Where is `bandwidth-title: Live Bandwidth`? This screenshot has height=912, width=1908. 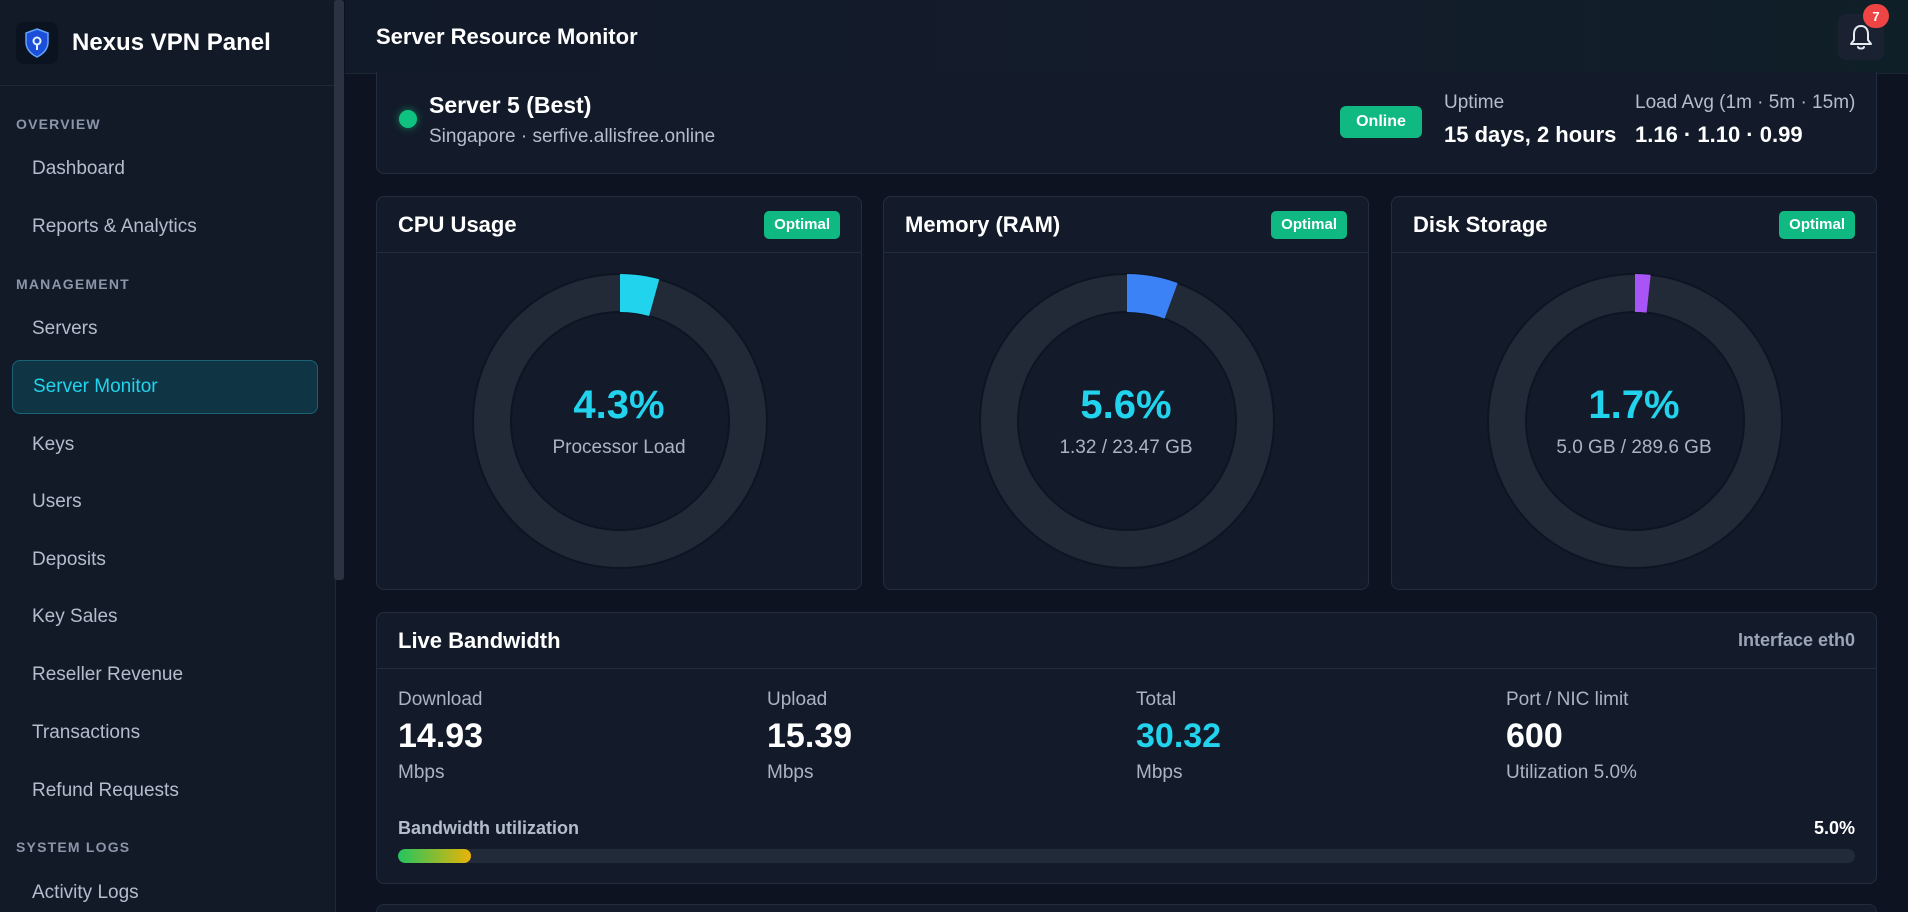
bandwidth-title: Live Bandwidth is located at coordinates (479, 640).